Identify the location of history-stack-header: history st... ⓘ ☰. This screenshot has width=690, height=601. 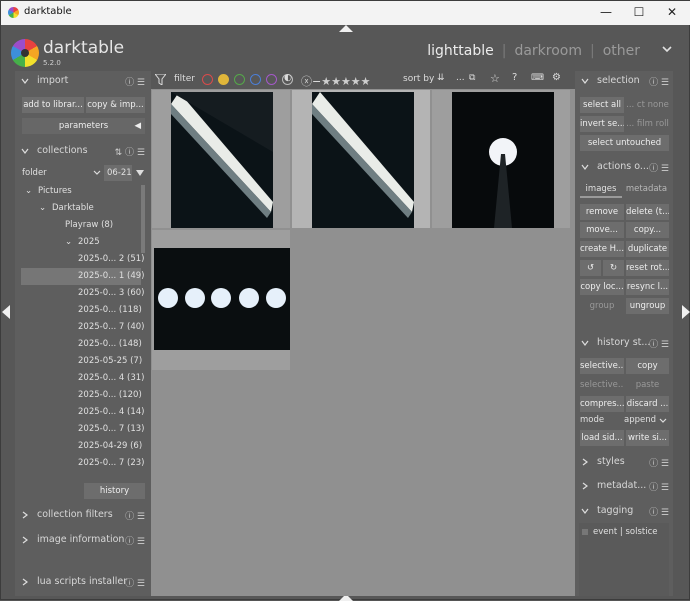
(627, 344).